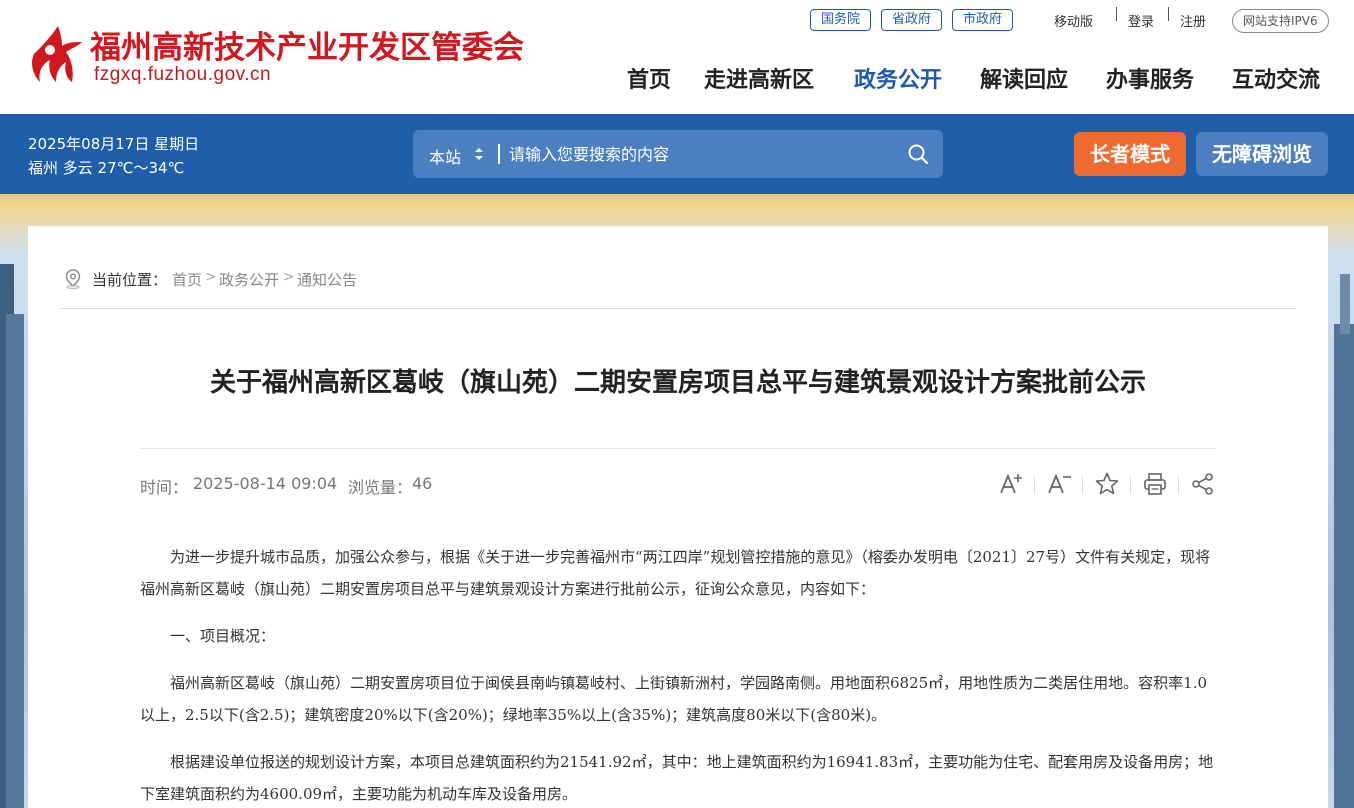 This screenshot has height=808, width=1354. I want to click on nav-services: 办事服务, so click(1150, 78).